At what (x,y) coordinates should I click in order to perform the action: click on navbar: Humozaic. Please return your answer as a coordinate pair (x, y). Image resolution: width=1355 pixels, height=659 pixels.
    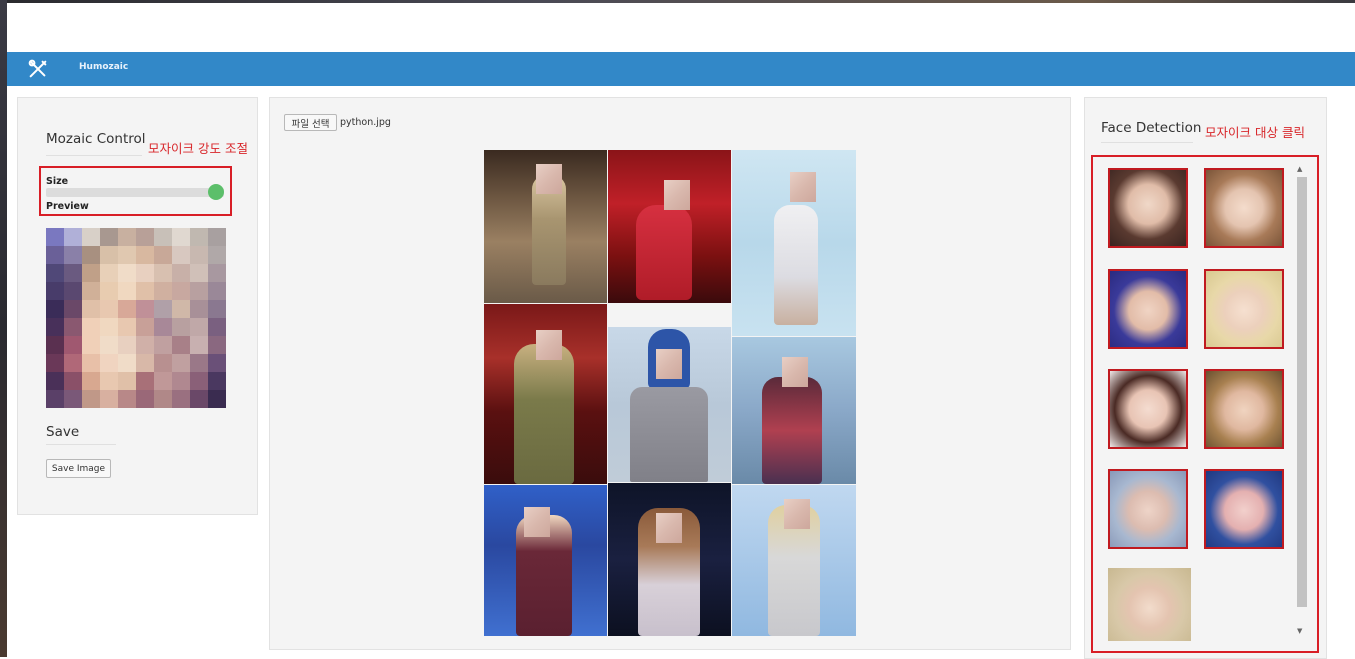
    Looking at the image, I should click on (681, 69).